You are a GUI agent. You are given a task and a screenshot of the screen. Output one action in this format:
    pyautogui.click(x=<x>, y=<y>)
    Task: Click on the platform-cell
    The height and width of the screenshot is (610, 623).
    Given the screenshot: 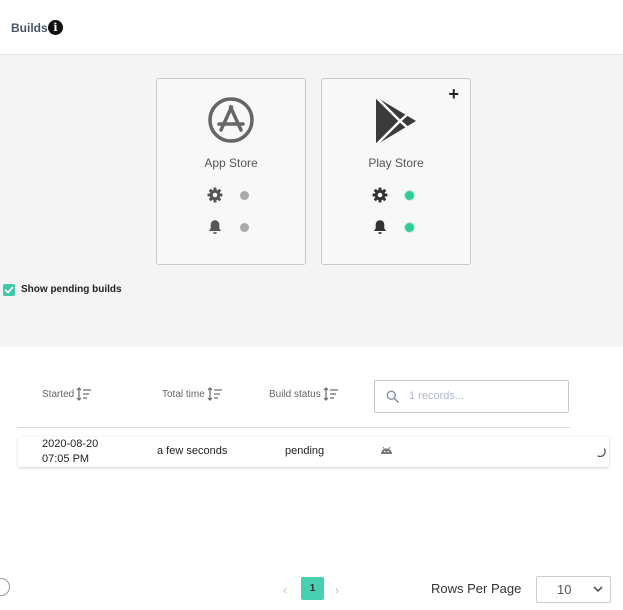 What is the action you would take?
    pyautogui.click(x=386, y=452)
    